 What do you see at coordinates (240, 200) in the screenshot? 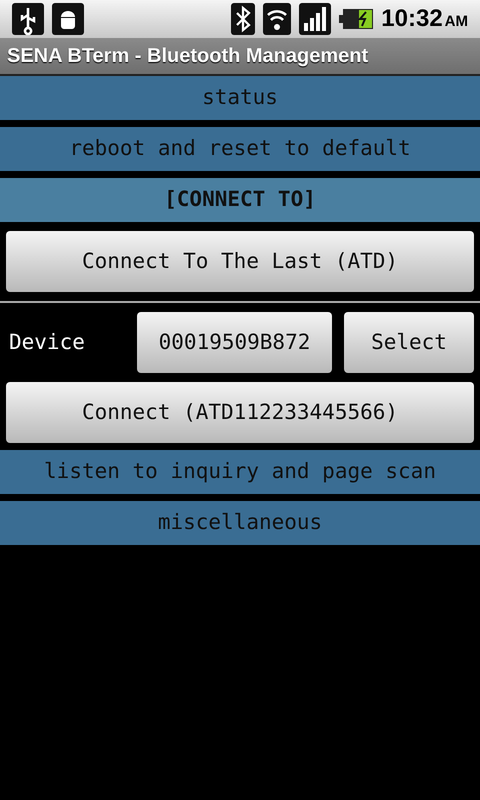
I see `section-header: [CONNECT TO]` at bounding box center [240, 200].